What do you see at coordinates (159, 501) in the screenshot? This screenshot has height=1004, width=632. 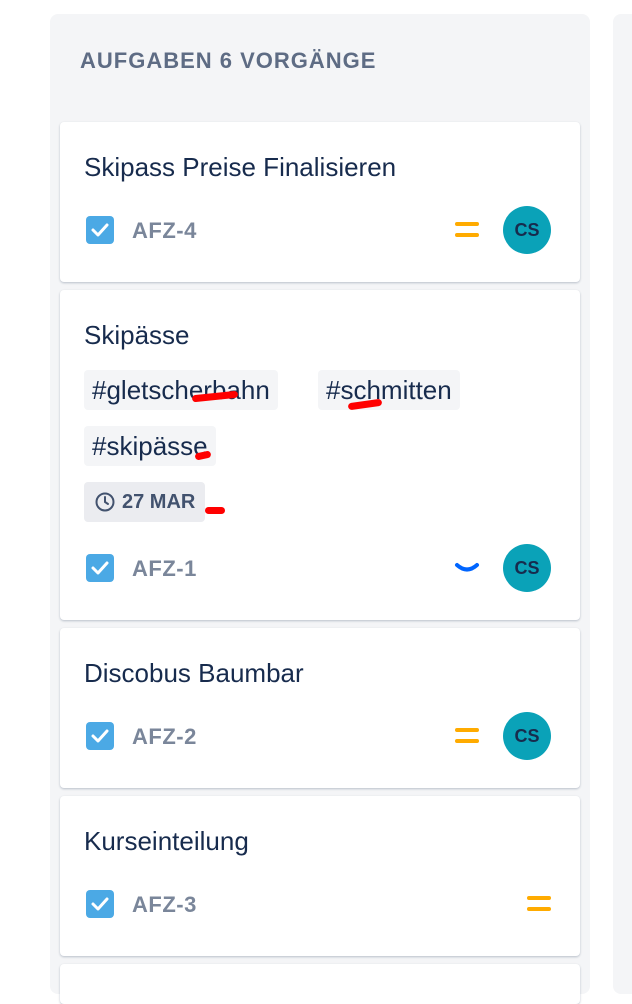 I see `due-date-text: 27 MAR` at bounding box center [159, 501].